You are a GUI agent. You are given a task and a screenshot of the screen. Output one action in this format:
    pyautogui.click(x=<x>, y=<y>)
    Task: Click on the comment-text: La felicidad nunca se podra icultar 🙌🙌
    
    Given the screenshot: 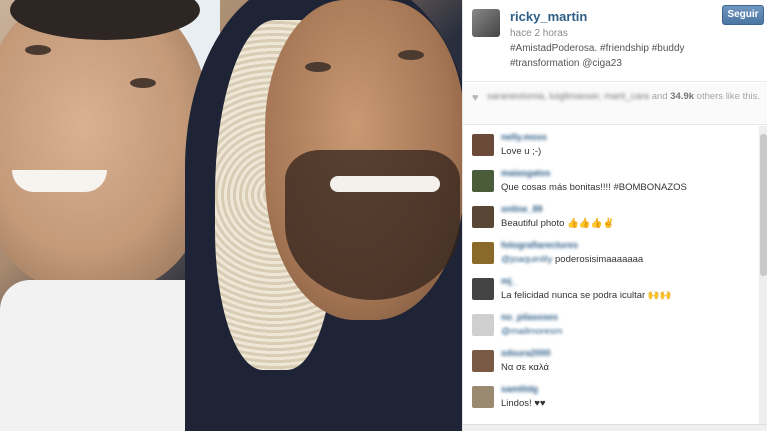 What is the action you would take?
    pyautogui.click(x=586, y=295)
    